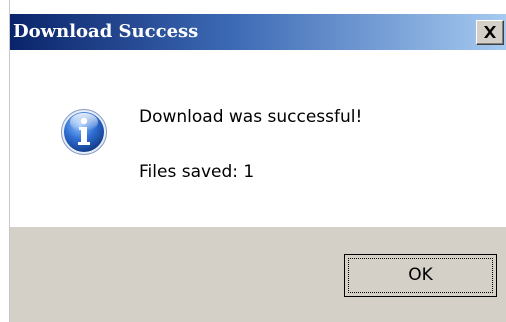 Image resolution: width=506 pixels, height=322 pixels. I want to click on ok-button: OK, so click(420, 275).